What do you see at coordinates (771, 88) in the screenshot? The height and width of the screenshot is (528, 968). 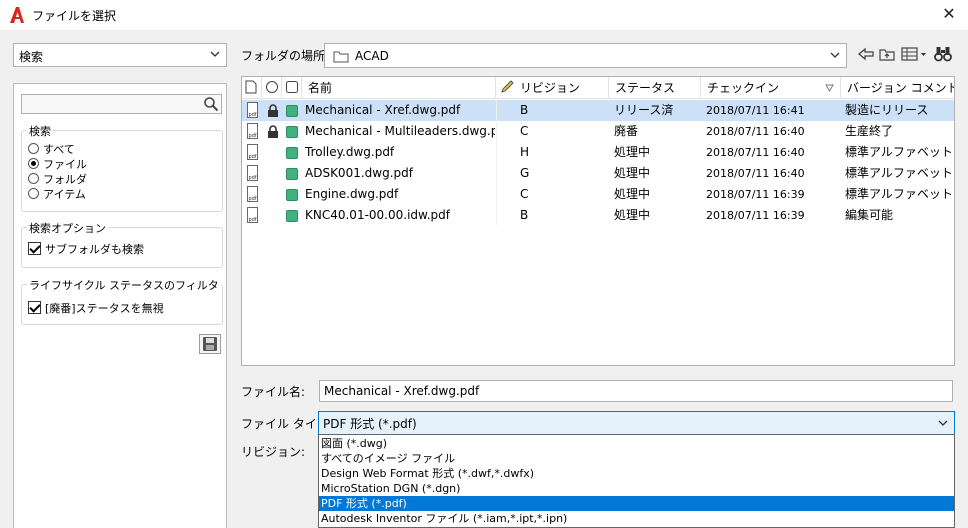 I see `column-header-checkin: チェックイン` at bounding box center [771, 88].